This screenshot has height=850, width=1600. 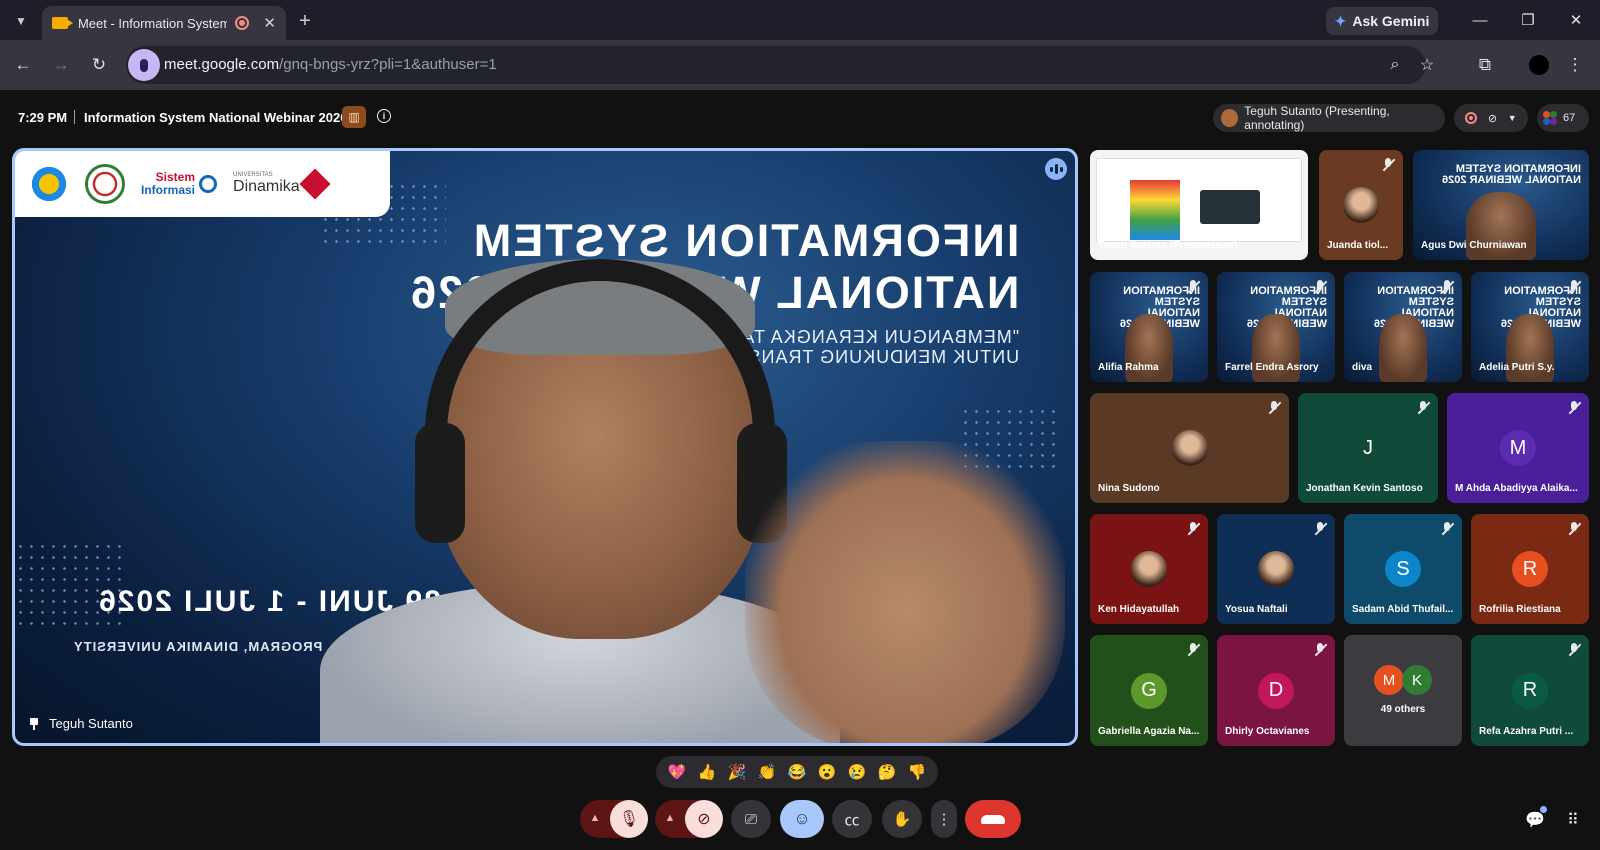 I want to click on presenter-chip: Teguh Sutanto (Presenting, annotating), so click(x=1329, y=118).